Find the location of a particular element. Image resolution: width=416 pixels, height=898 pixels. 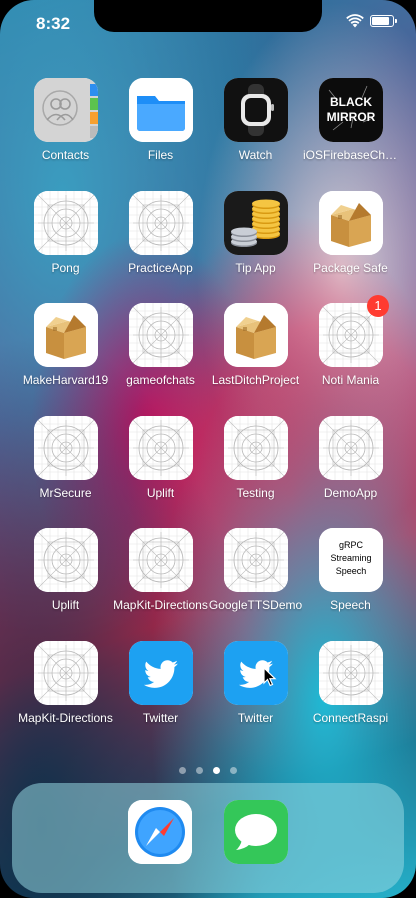

wifi-icon is located at coordinates (355, 21).